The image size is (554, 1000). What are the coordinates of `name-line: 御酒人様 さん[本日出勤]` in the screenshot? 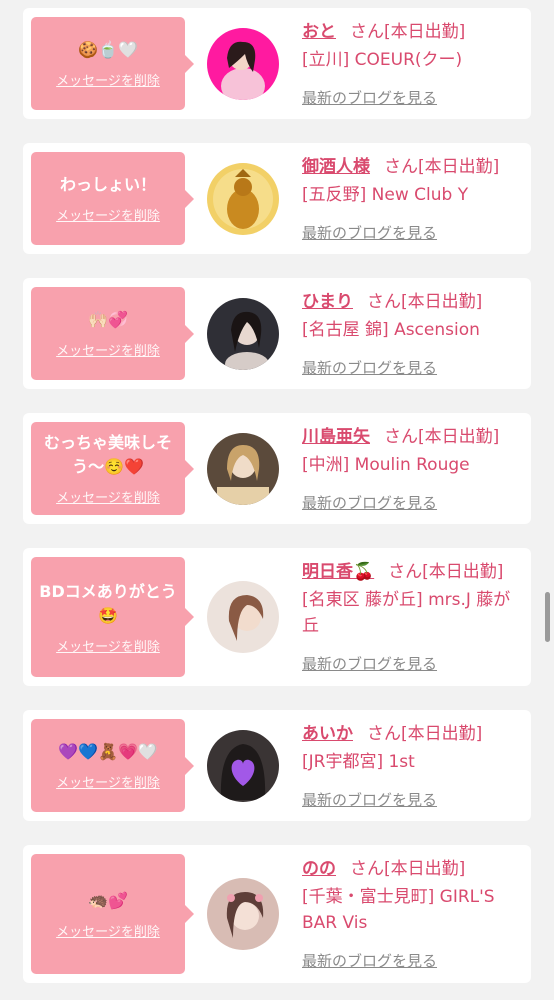 It's located at (413, 167).